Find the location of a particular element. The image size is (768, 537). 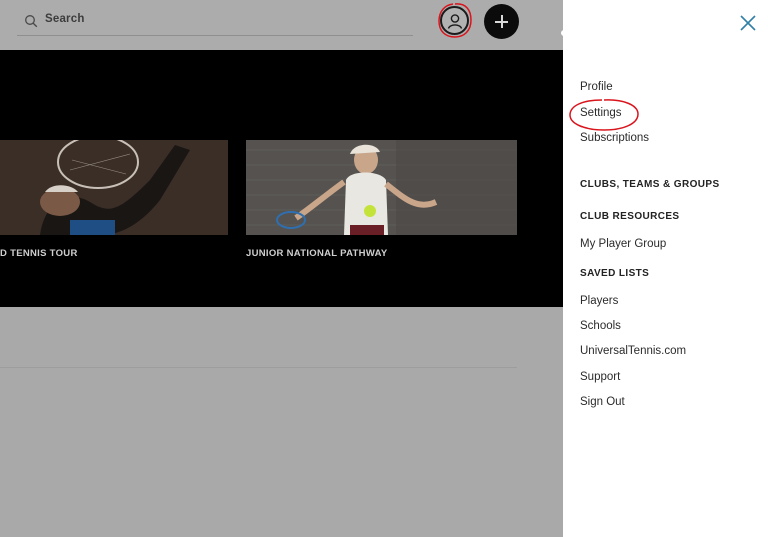

menu-item-universaltennis: UniversalTennis.com is located at coordinates (633, 351).